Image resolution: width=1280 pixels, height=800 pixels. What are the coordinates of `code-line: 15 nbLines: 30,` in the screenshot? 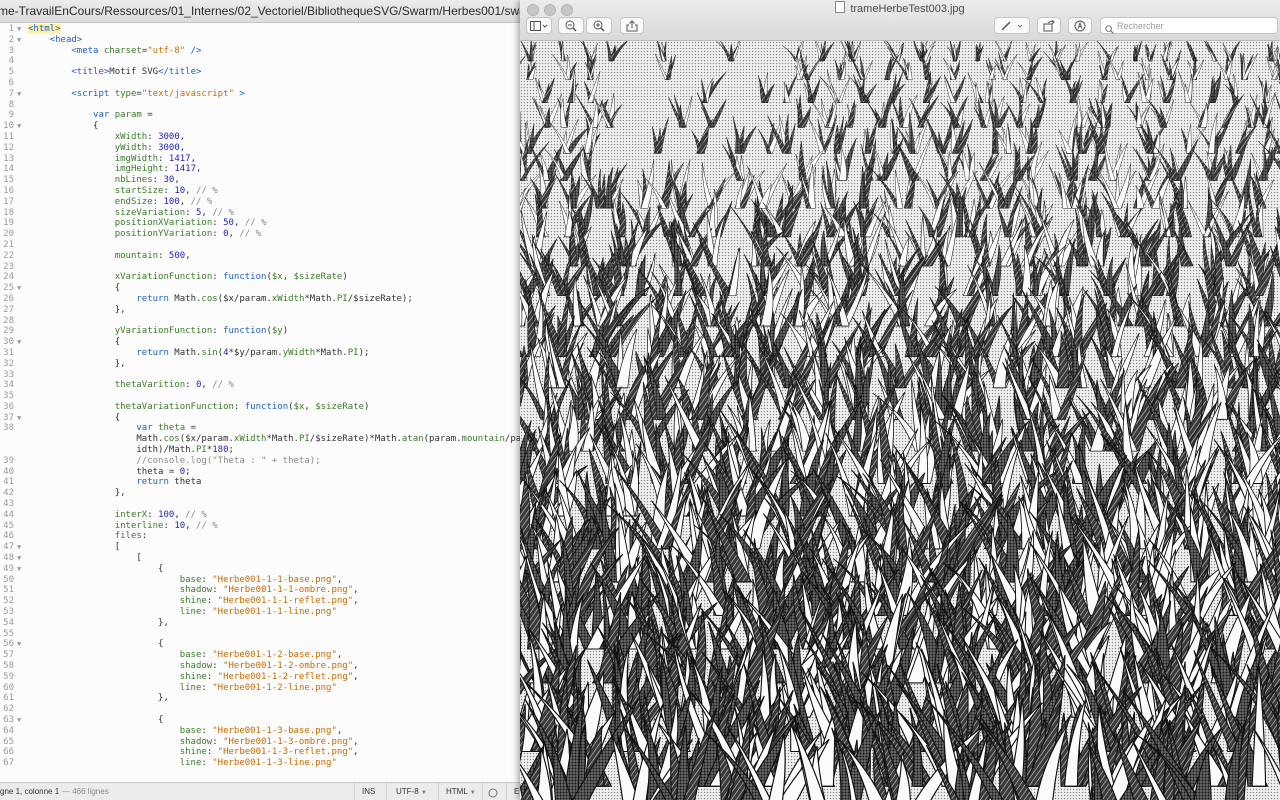 It's located at (260, 180).